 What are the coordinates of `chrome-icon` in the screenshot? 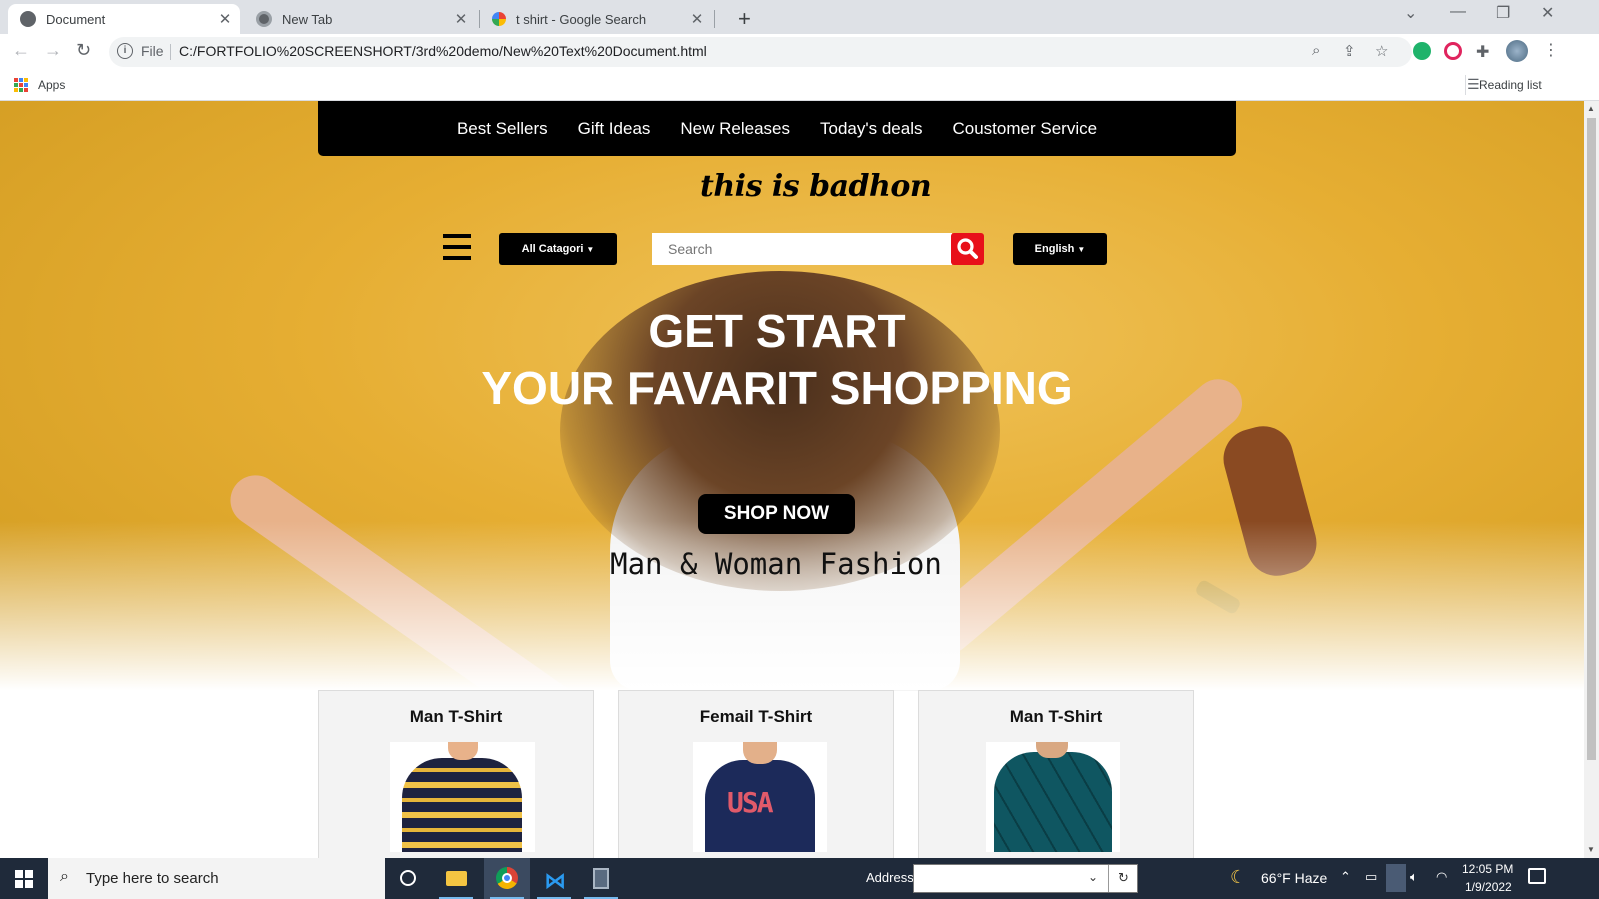 It's located at (264, 19).